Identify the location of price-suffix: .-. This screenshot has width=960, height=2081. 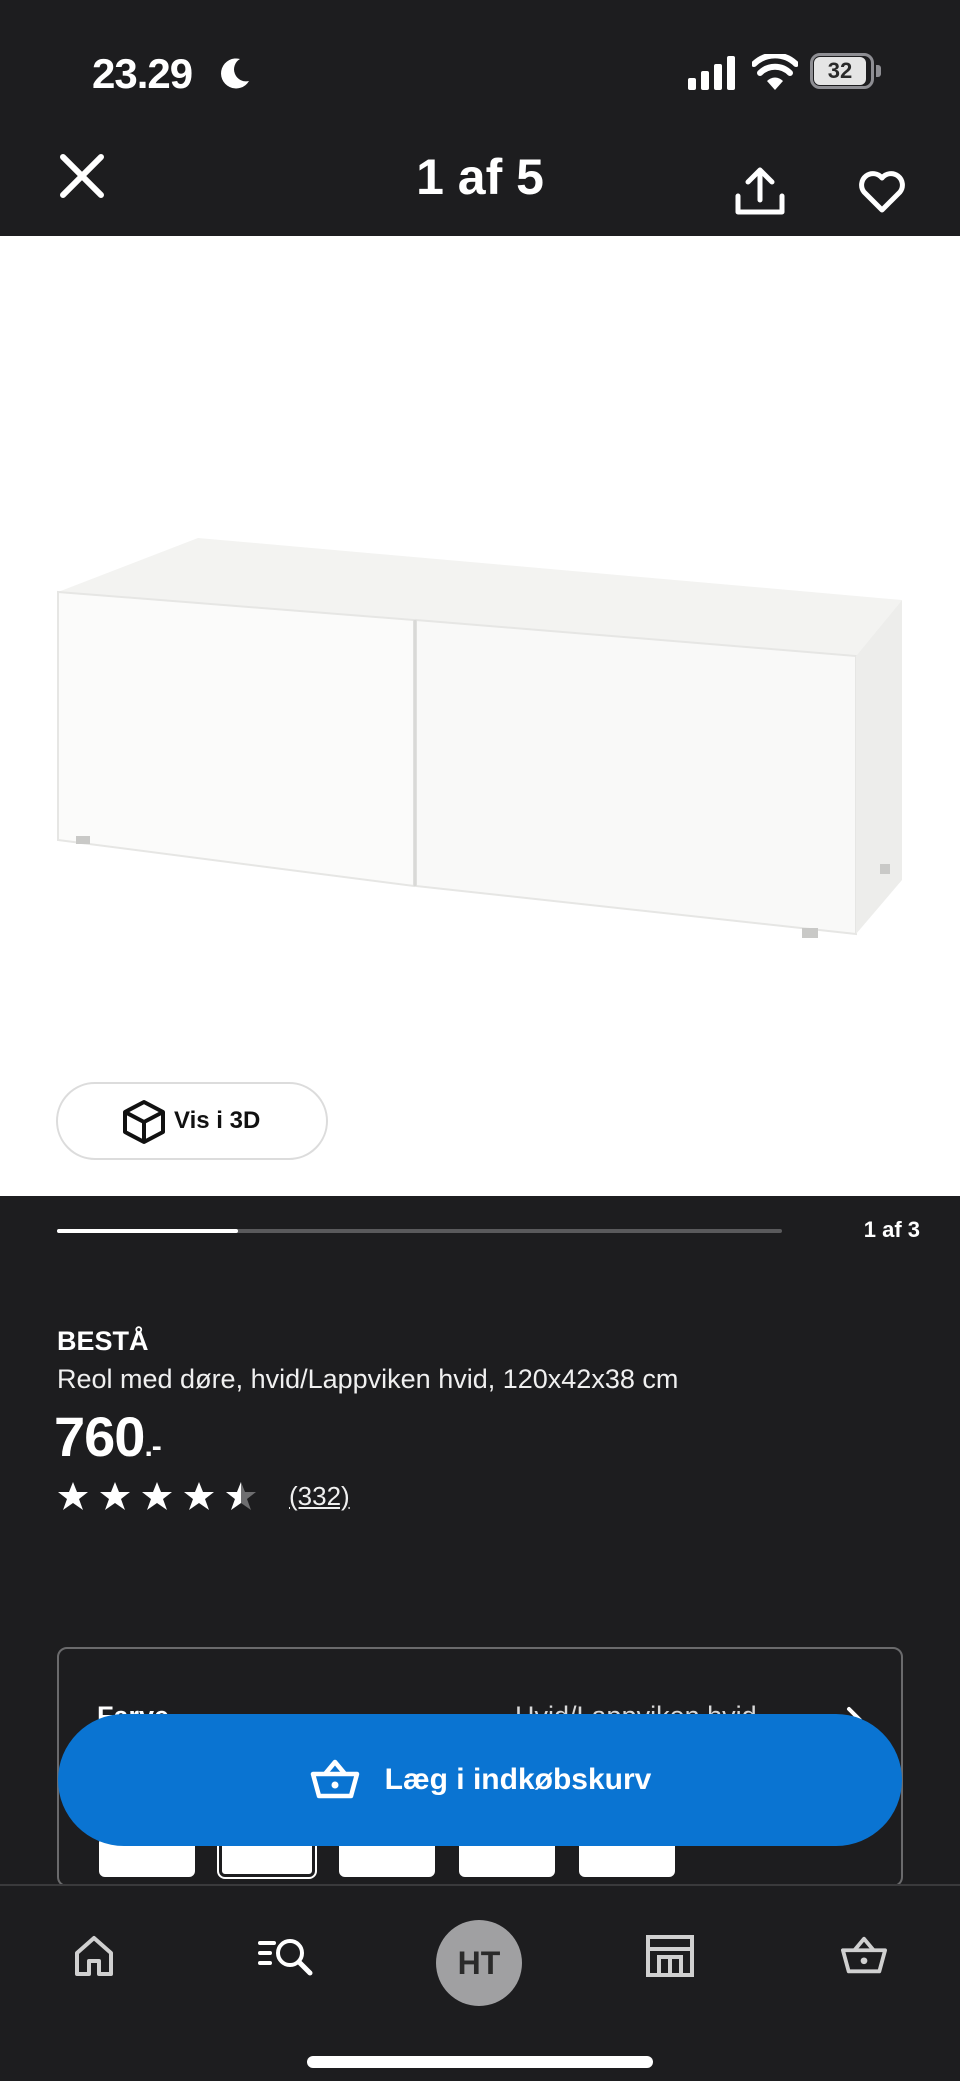
(152, 1446).